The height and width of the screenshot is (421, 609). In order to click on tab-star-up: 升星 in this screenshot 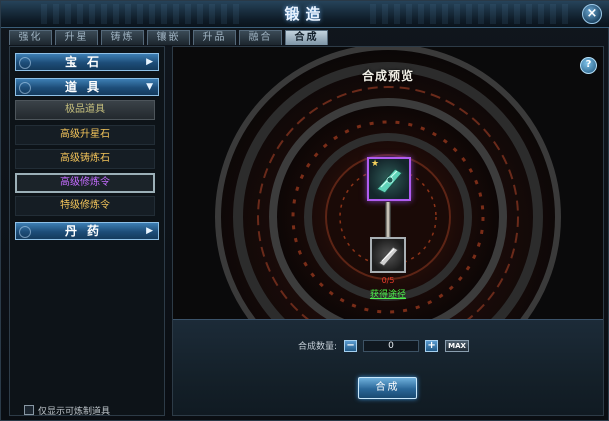, I will do `click(76, 37)`.